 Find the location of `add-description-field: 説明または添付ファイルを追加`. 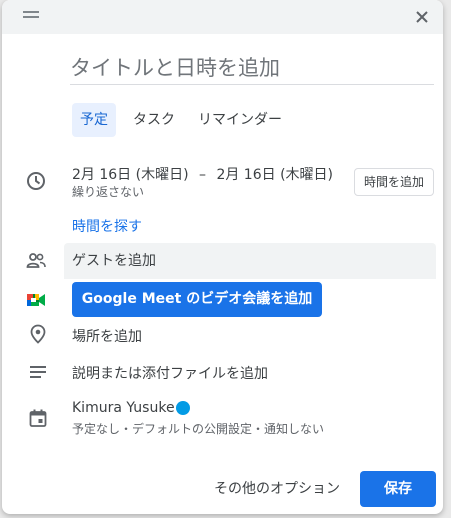

add-description-field: 説明または添付ファイルを追加 is located at coordinates (170, 373).